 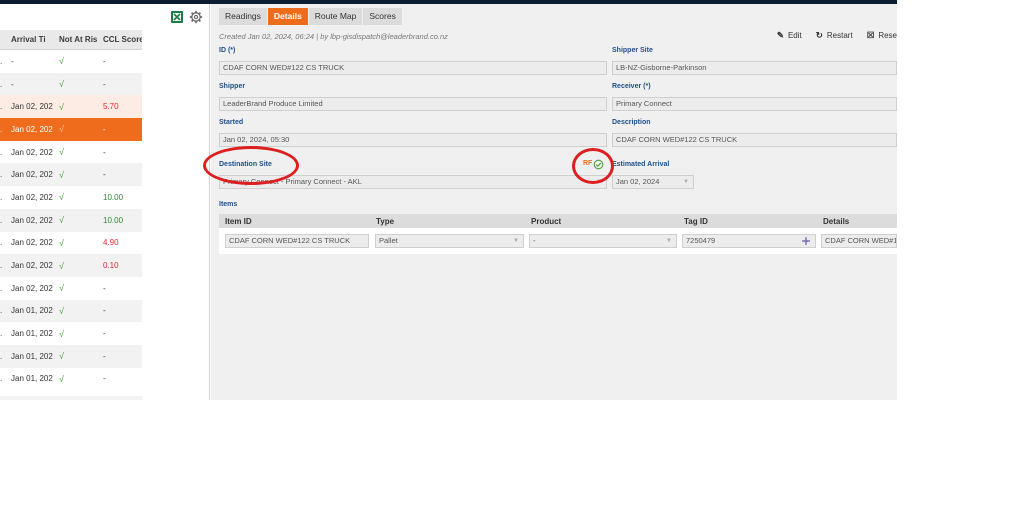 What do you see at coordinates (413, 140) in the screenshot?
I see `started-field: Jan 02, 2024, 05:30` at bounding box center [413, 140].